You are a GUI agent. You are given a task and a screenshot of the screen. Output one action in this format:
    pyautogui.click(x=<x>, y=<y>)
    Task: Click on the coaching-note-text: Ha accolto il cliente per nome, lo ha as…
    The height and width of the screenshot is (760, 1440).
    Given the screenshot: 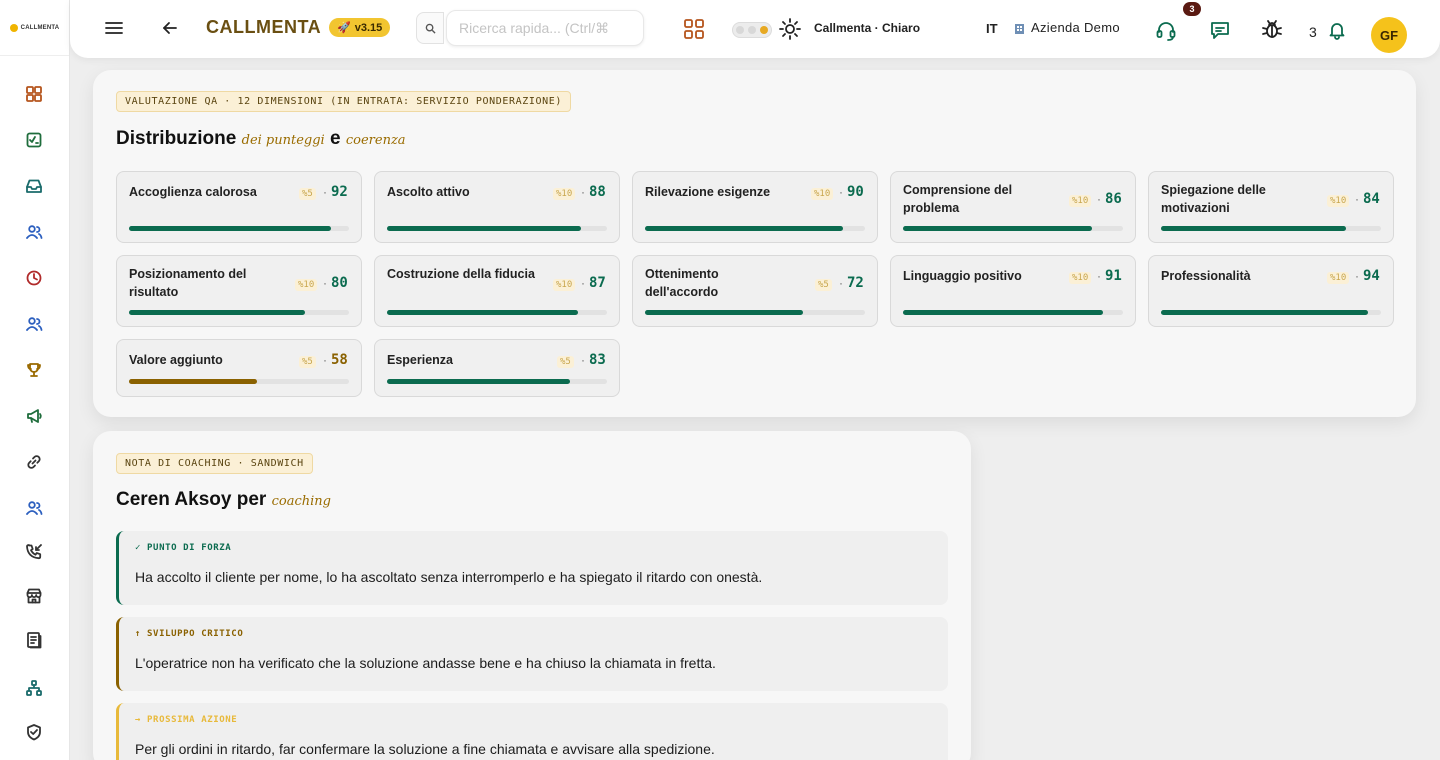 What is the action you would take?
    pyautogui.click(x=449, y=577)
    